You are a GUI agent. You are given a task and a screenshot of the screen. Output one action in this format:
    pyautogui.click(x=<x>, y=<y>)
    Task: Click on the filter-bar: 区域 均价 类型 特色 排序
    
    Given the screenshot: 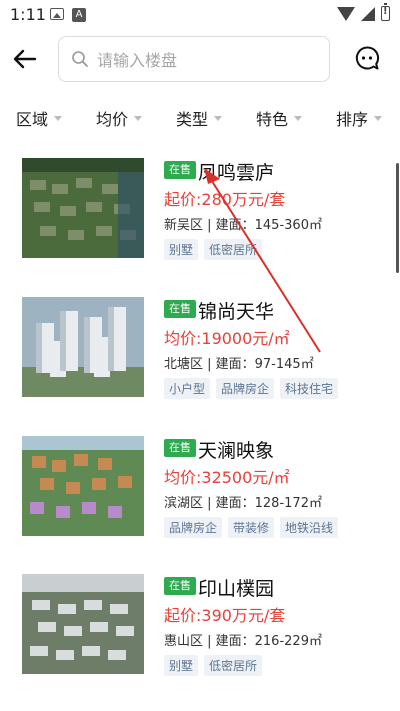 What is the action you would take?
    pyautogui.click(x=200, y=117)
    